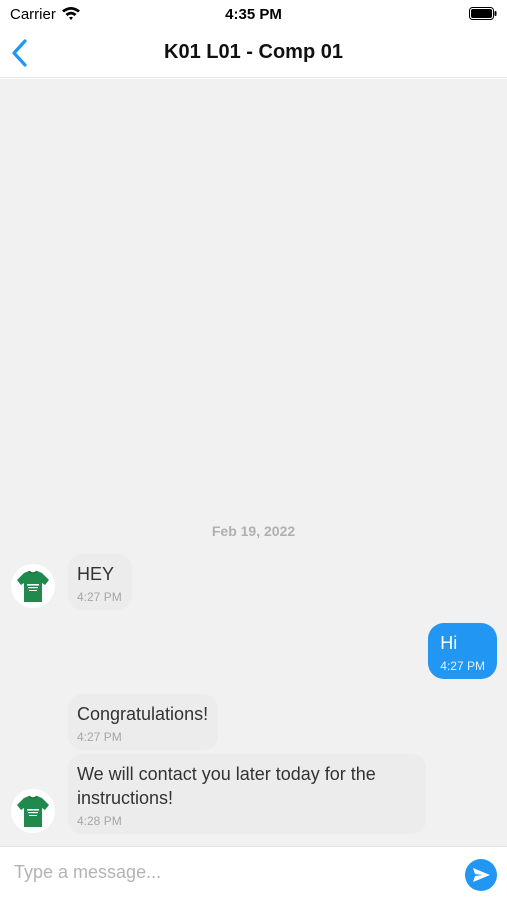 Image resolution: width=507 pixels, height=900 pixels. I want to click on message-time: 4:28 PM, so click(99, 821).